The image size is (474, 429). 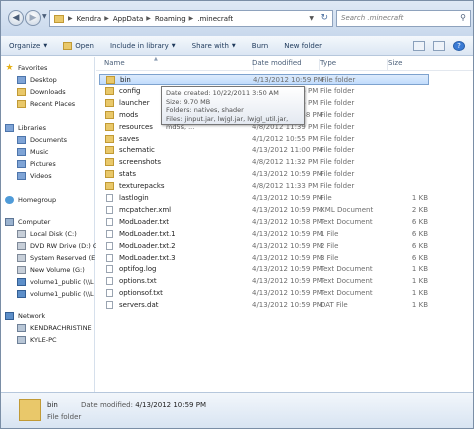 I want to click on file-name: ModLoader.txt, so click(x=144, y=221).